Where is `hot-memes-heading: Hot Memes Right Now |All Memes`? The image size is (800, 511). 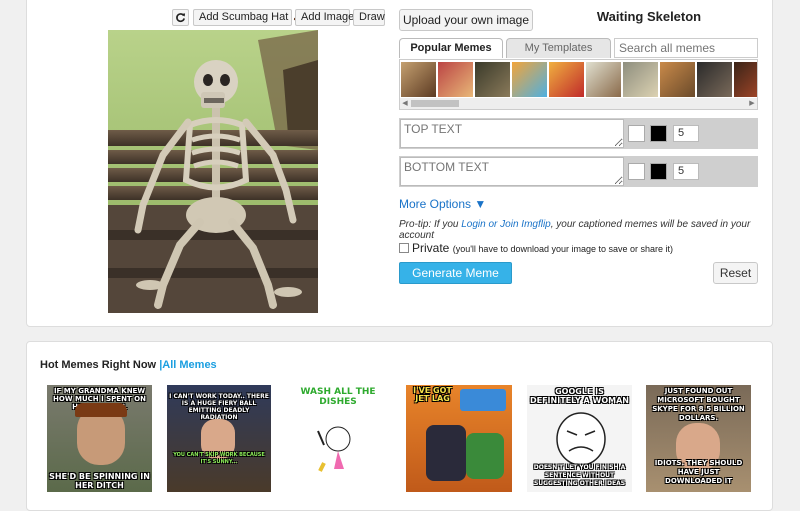
hot-memes-heading: Hot Memes Right Now |All Memes is located at coordinates (128, 365).